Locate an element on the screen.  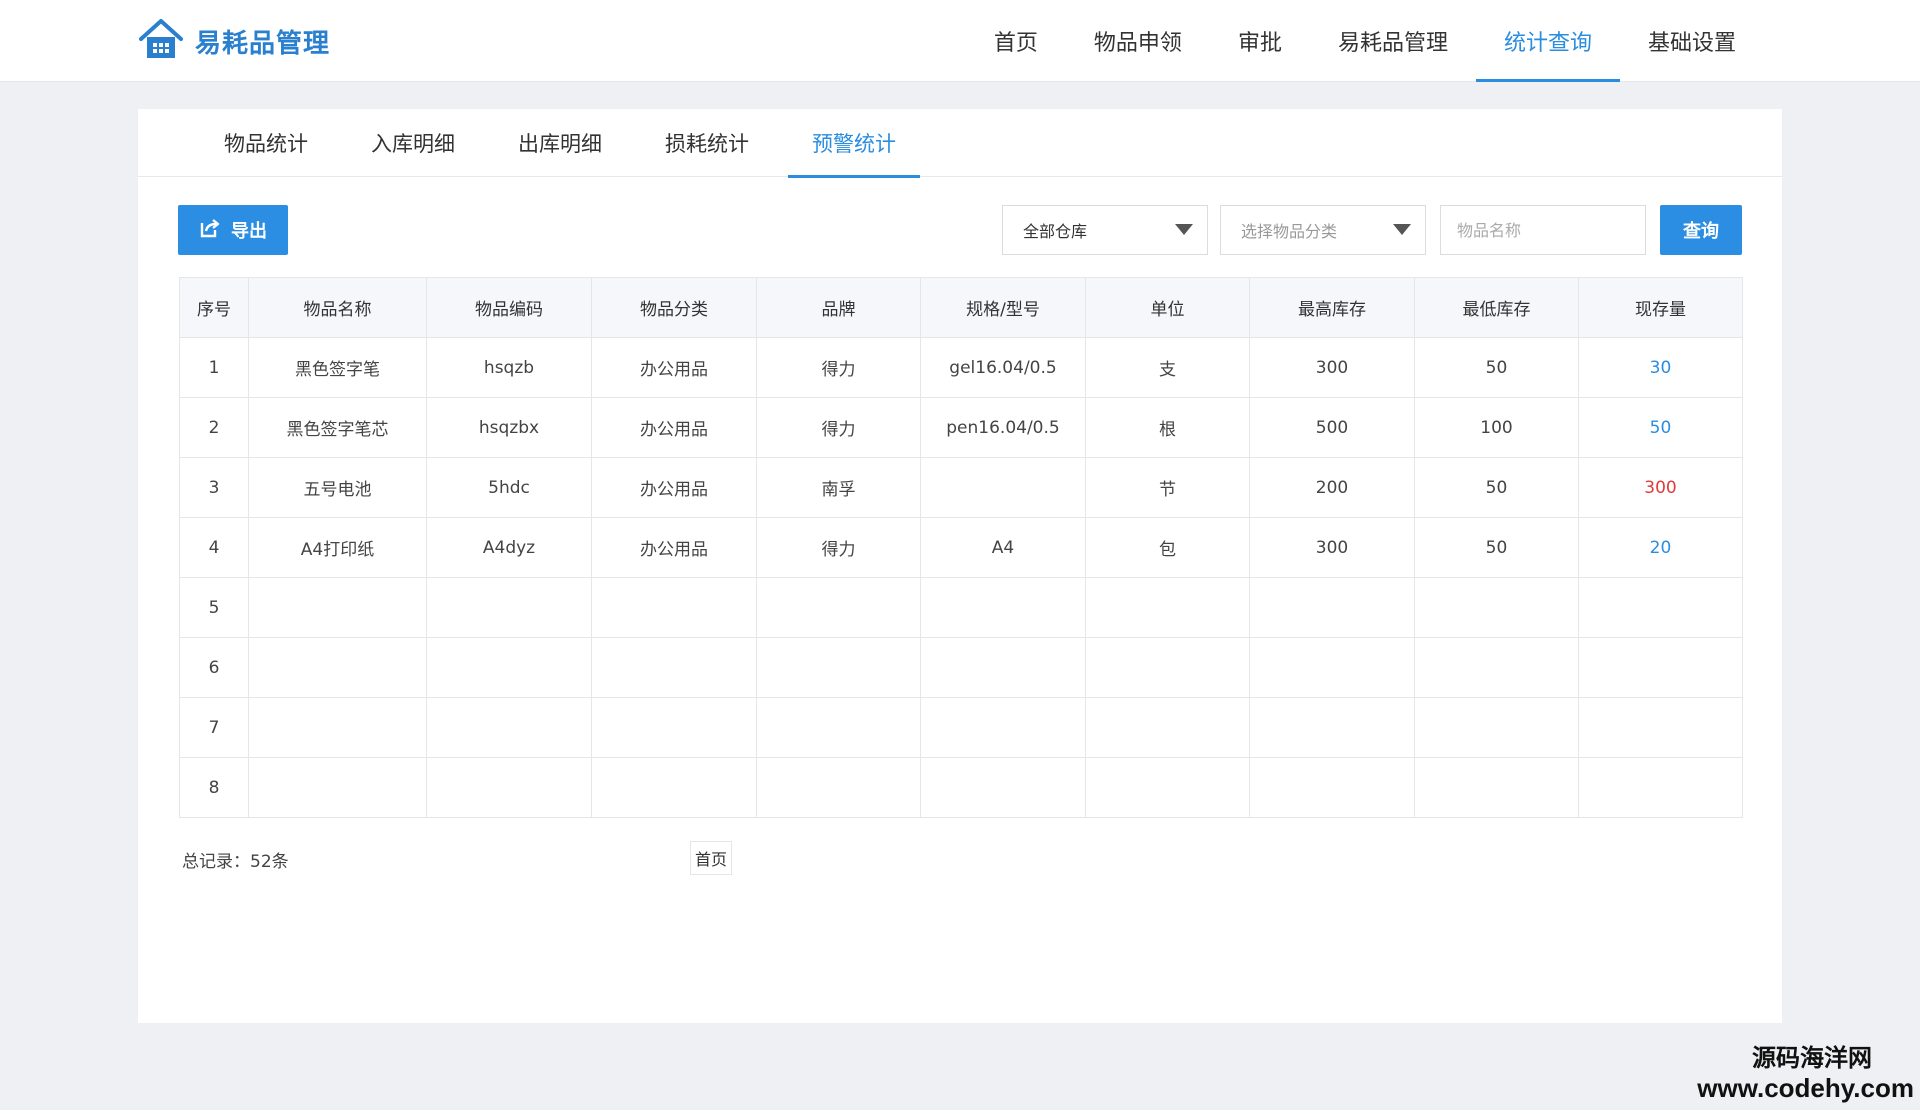
cell-index: 7 is located at coordinates (214, 727).